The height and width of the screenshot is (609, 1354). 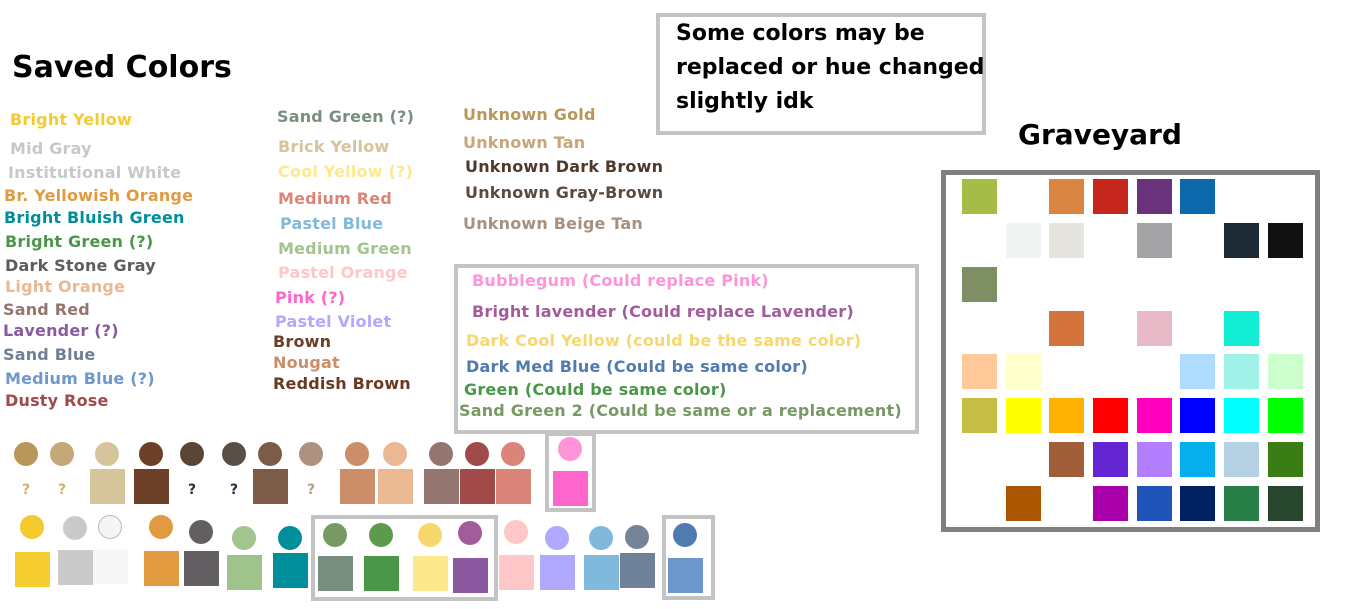 I want to click on page-title: Saved Colors, so click(x=122, y=67).